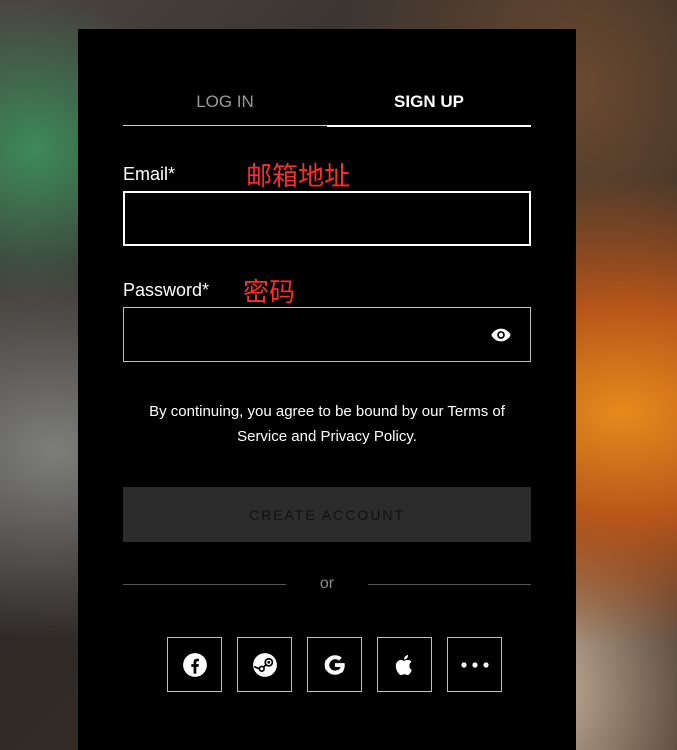 The image size is (677, 750). What do you see at coordinates (225, 108) in the screenshot?
I see `tab-login: LOG IN` at bounding box center [225, 108].